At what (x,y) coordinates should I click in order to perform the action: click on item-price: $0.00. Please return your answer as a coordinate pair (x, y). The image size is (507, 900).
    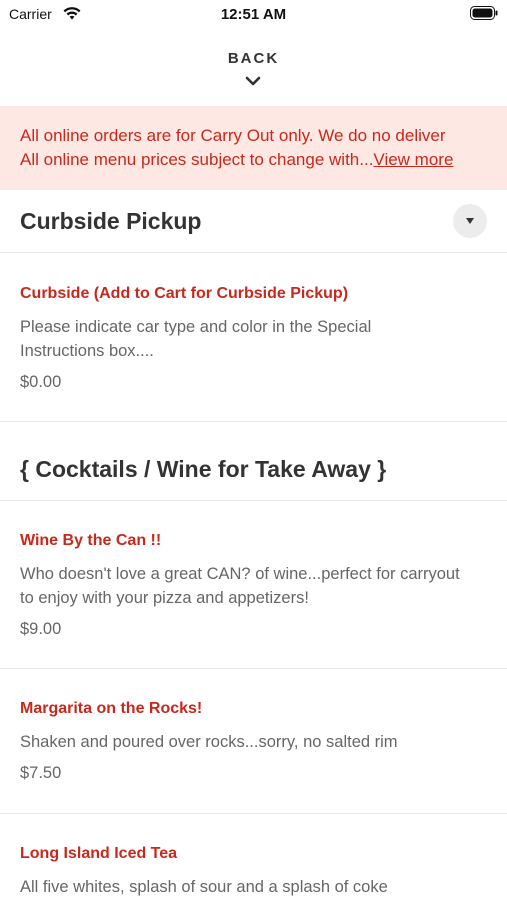
    Looking at the image, I should click on (41, 382).